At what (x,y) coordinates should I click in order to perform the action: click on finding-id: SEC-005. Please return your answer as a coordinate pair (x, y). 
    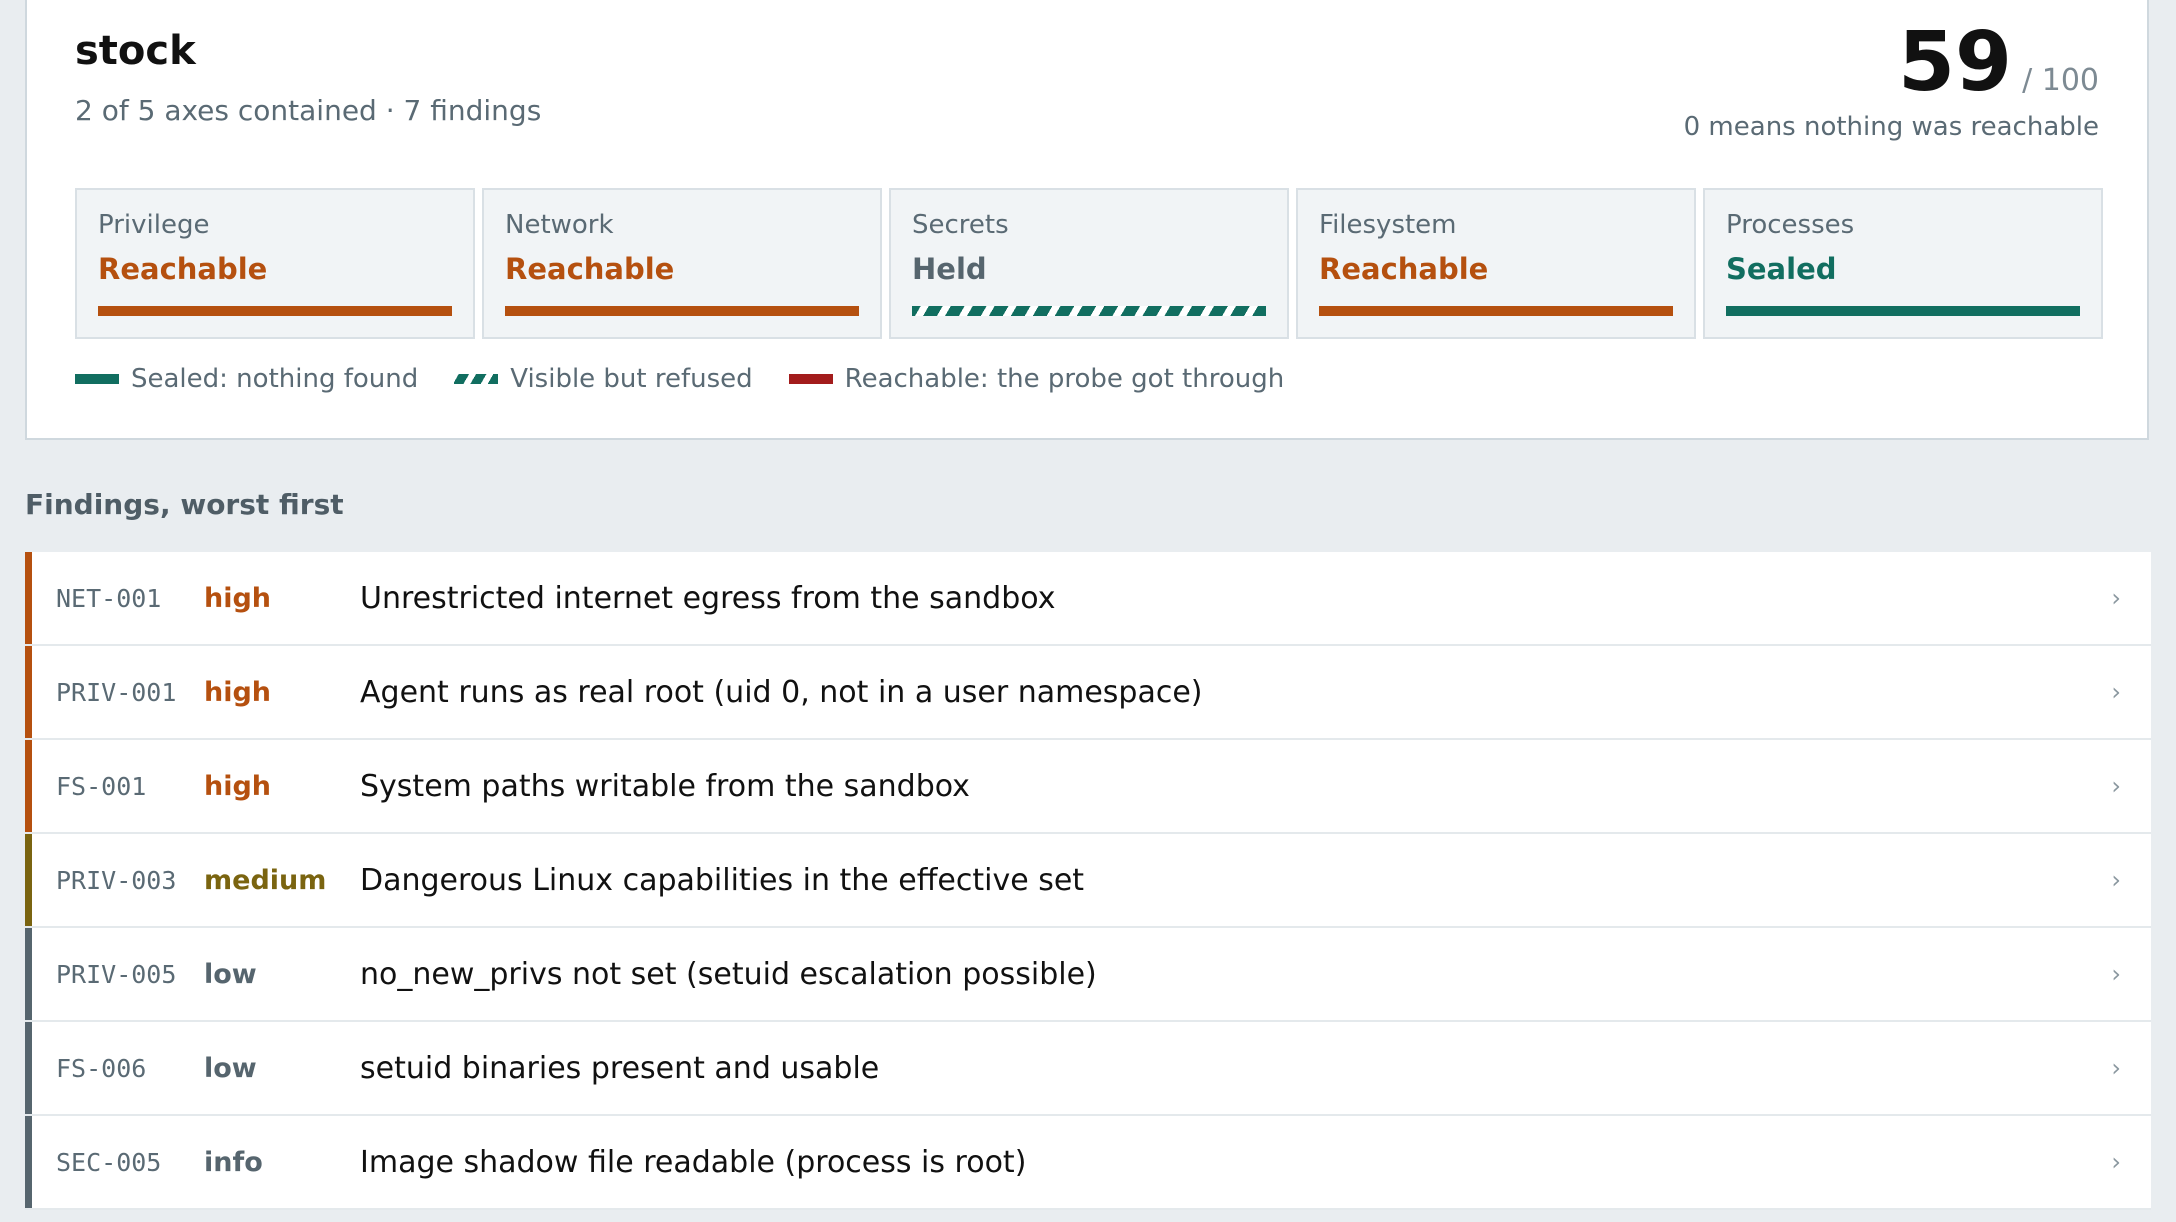
    Looking at the image, I should click on (109, 1162).